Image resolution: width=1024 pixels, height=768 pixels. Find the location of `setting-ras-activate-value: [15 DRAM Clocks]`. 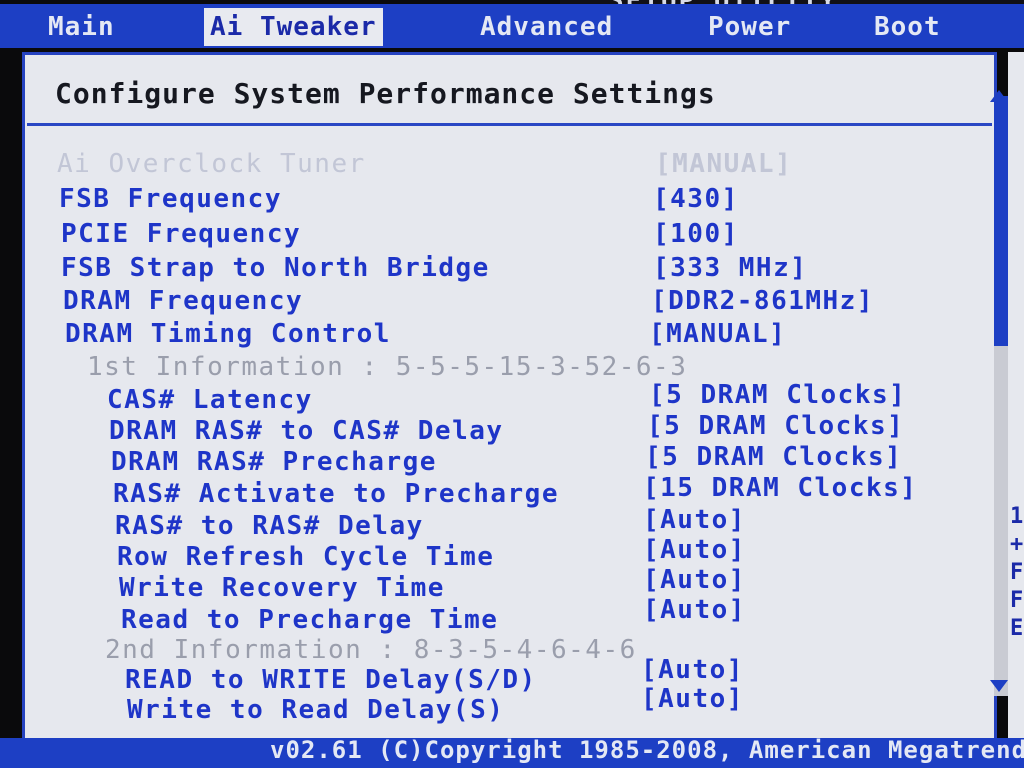

setting-ras-activate-value: [15 DRAM Clocks] is located at coordinates (780, 488).